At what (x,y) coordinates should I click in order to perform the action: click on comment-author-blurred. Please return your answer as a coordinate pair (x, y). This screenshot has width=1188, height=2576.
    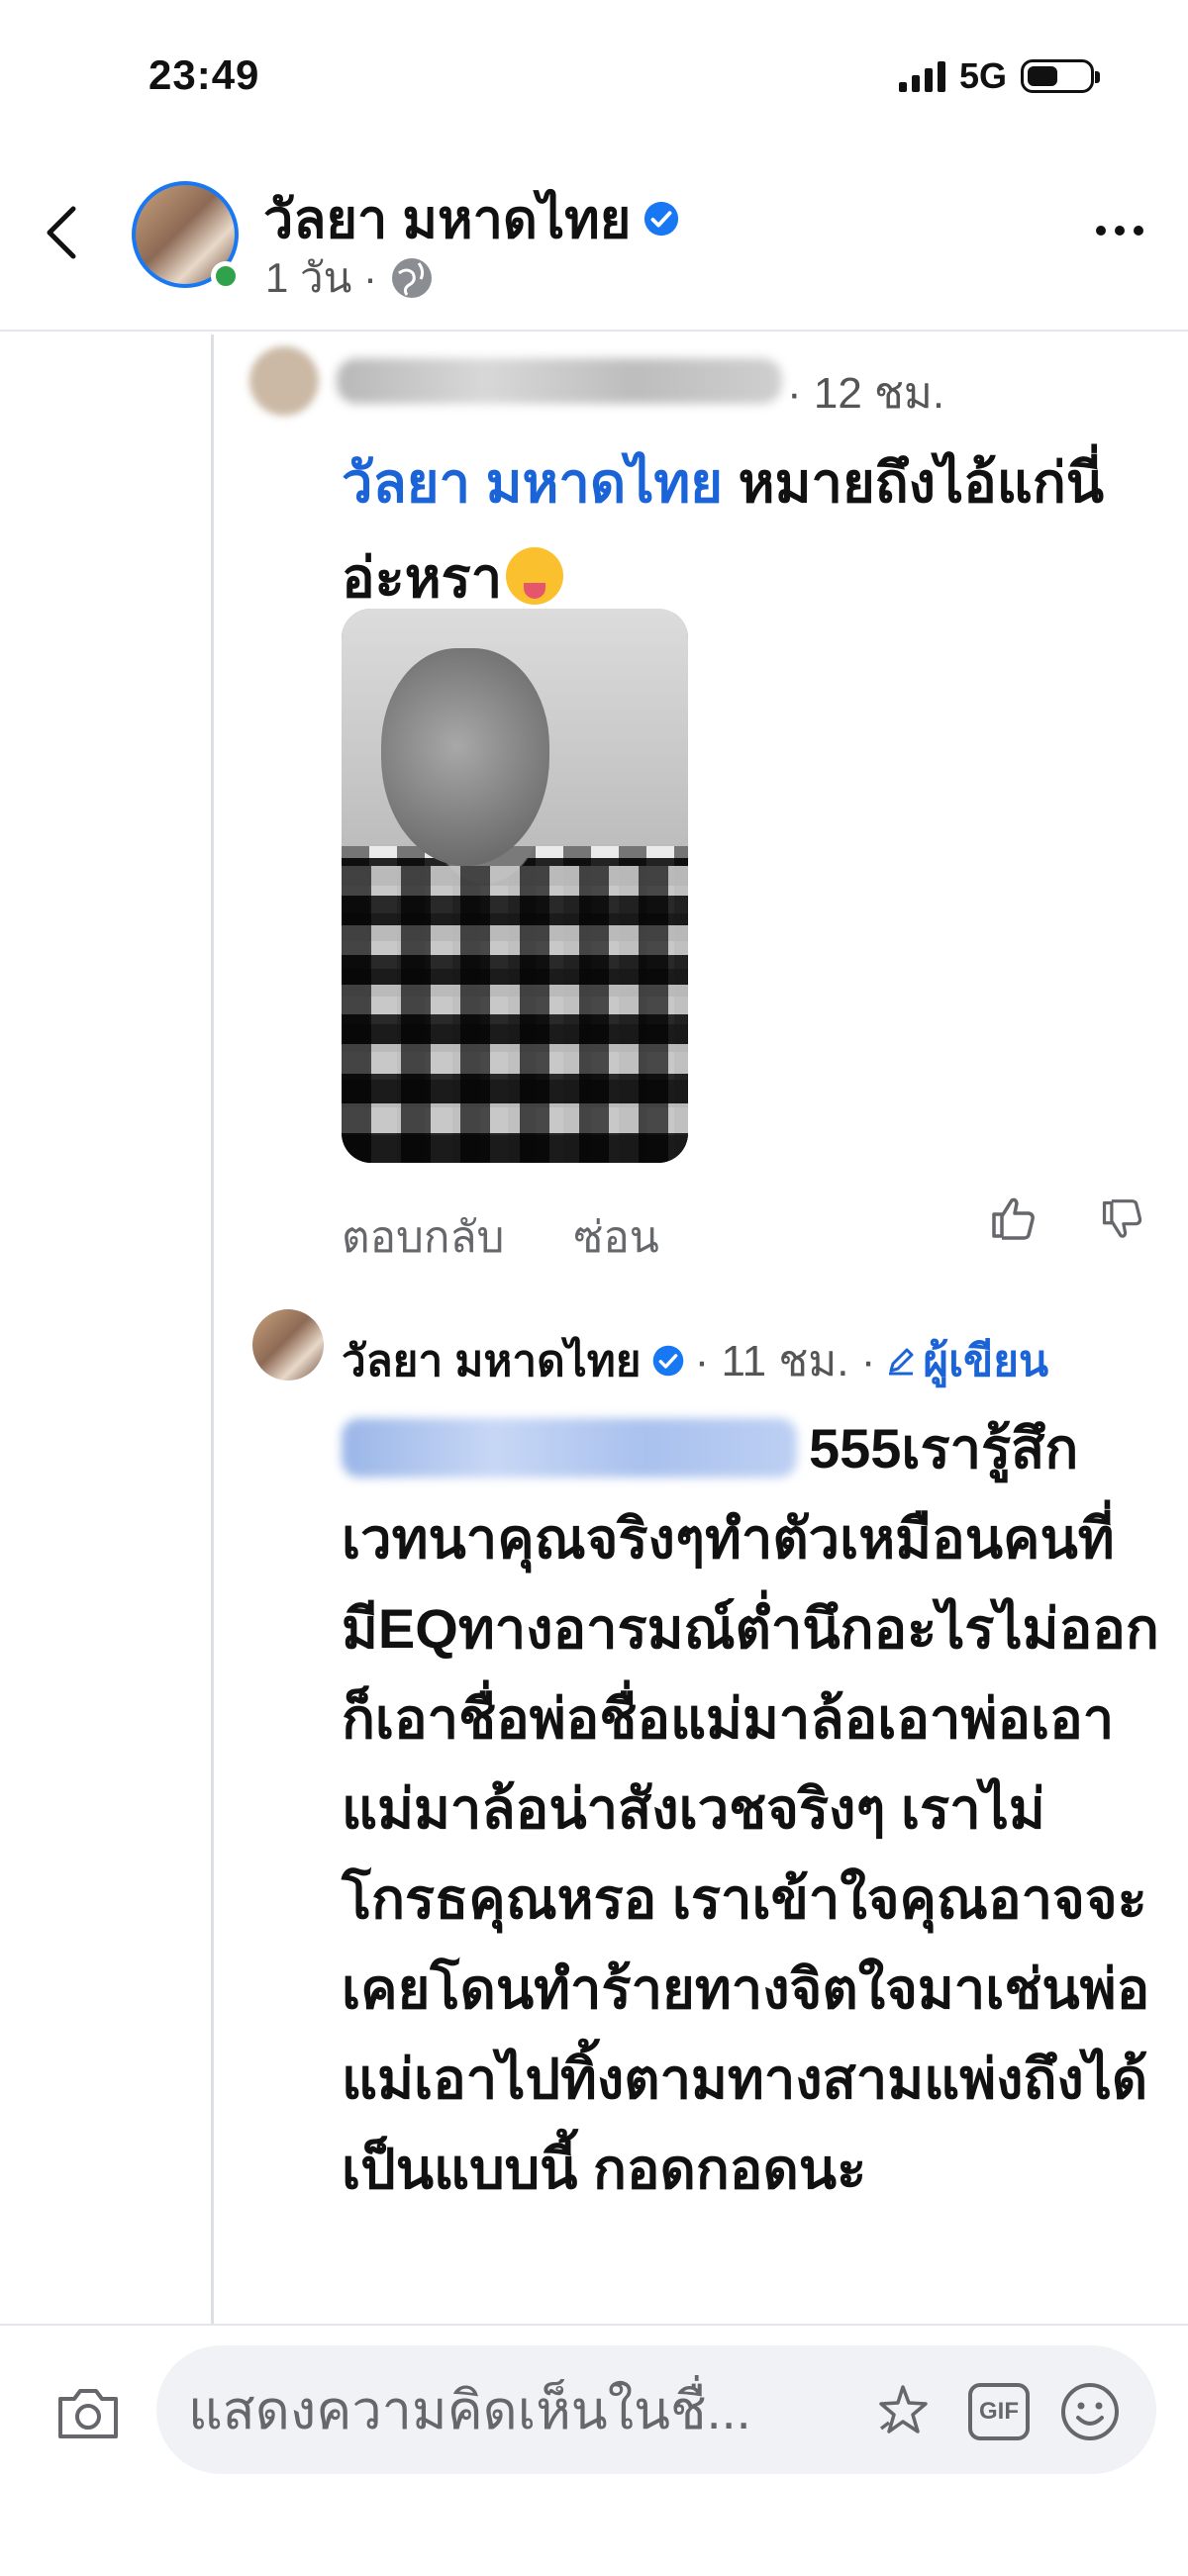
    Looking at the image, I should click on (560, 381).